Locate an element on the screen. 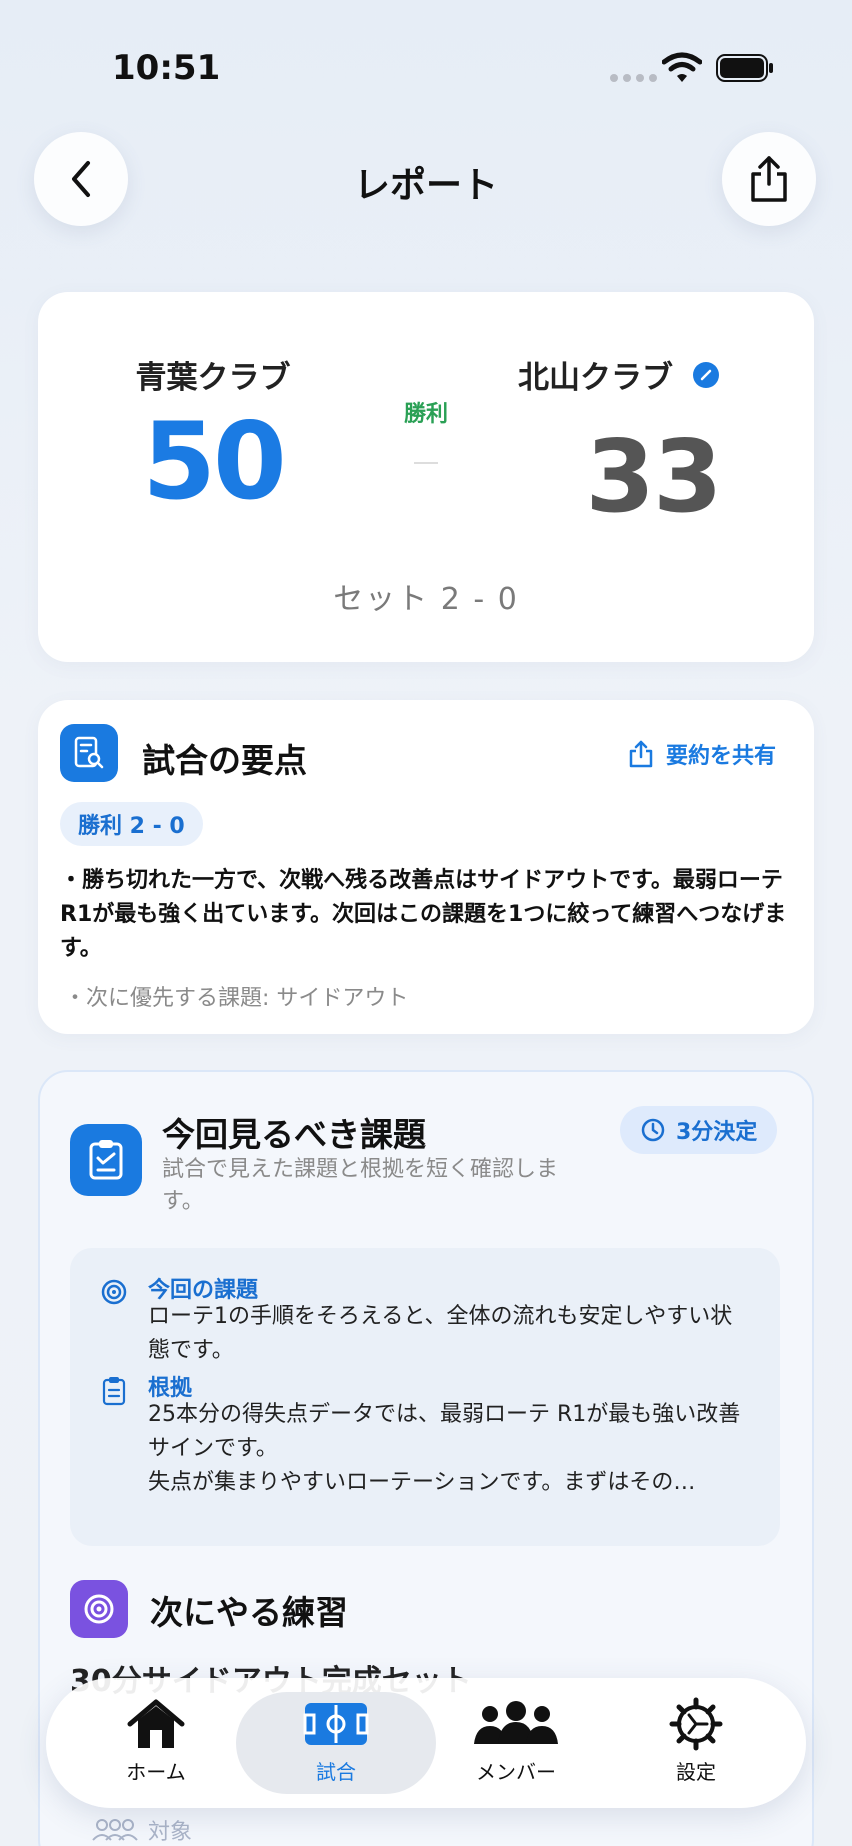 Image resolution: width=852 pixels, height=1846 pixels. issue-subtitle: 試合で見えた課題と根拠を短く確認します。 is located at coordinates (360, 1185).